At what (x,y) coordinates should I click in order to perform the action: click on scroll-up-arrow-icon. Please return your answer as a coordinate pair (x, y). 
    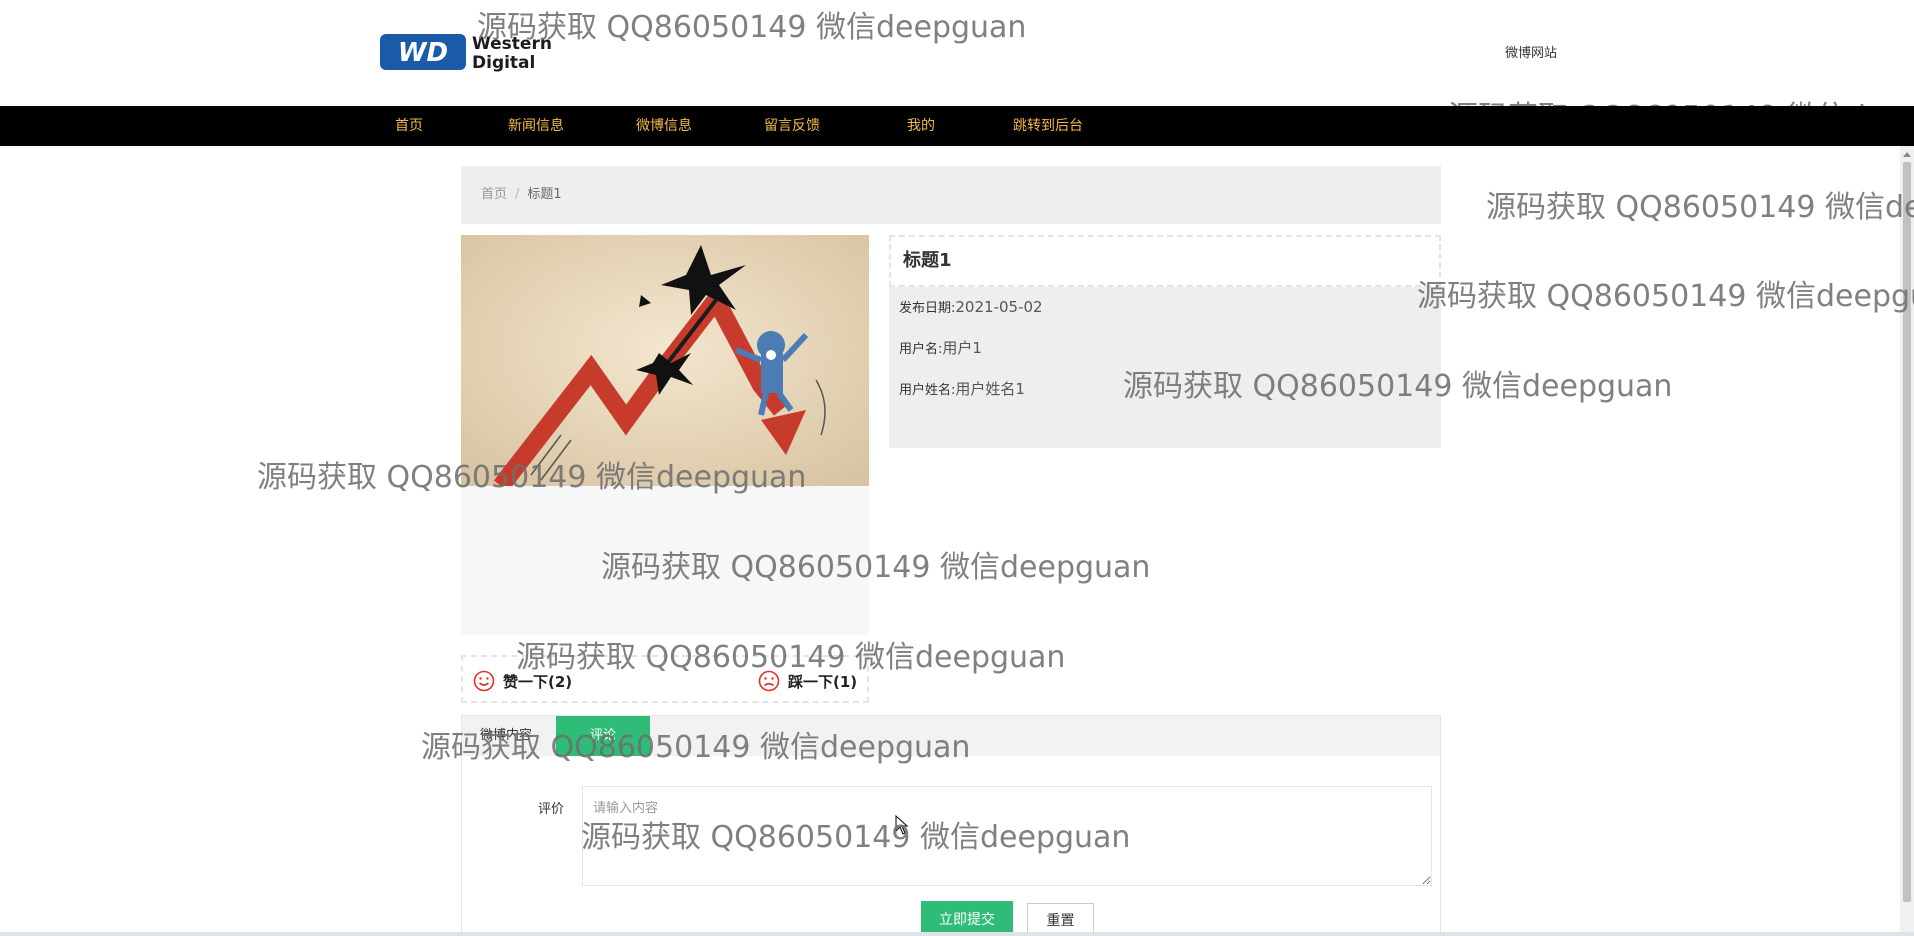
    Looking at the image, I should click on (1907, 154).